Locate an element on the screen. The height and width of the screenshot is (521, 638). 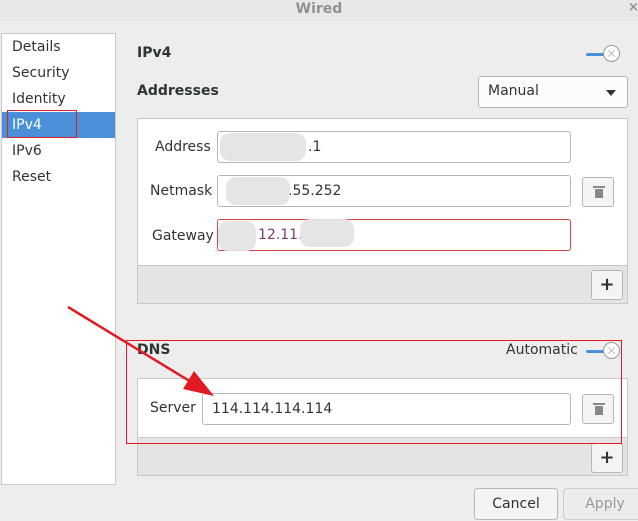
window-titlebar: Wired × is located at coordinates (319, 10).